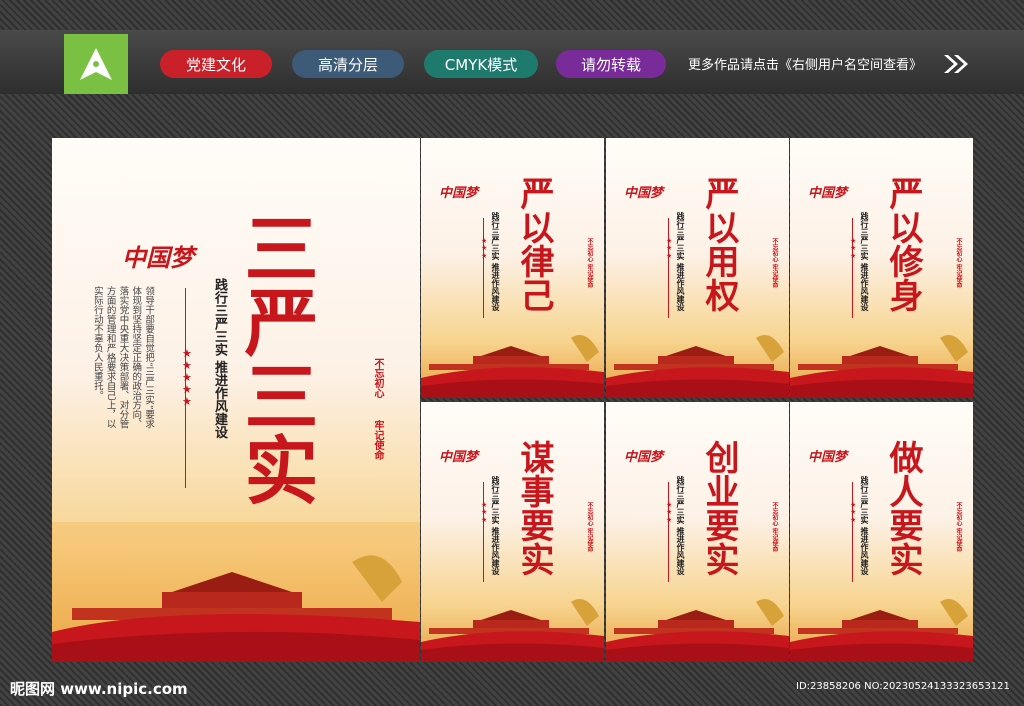  Describe the element at coordinates (512, 268) in the screenshot. I see `poster-card: 中国梦 严以律己 践行三严三实 推进作风建设 ★ ★ ★ 不忘初心 牢记使命` at that location.